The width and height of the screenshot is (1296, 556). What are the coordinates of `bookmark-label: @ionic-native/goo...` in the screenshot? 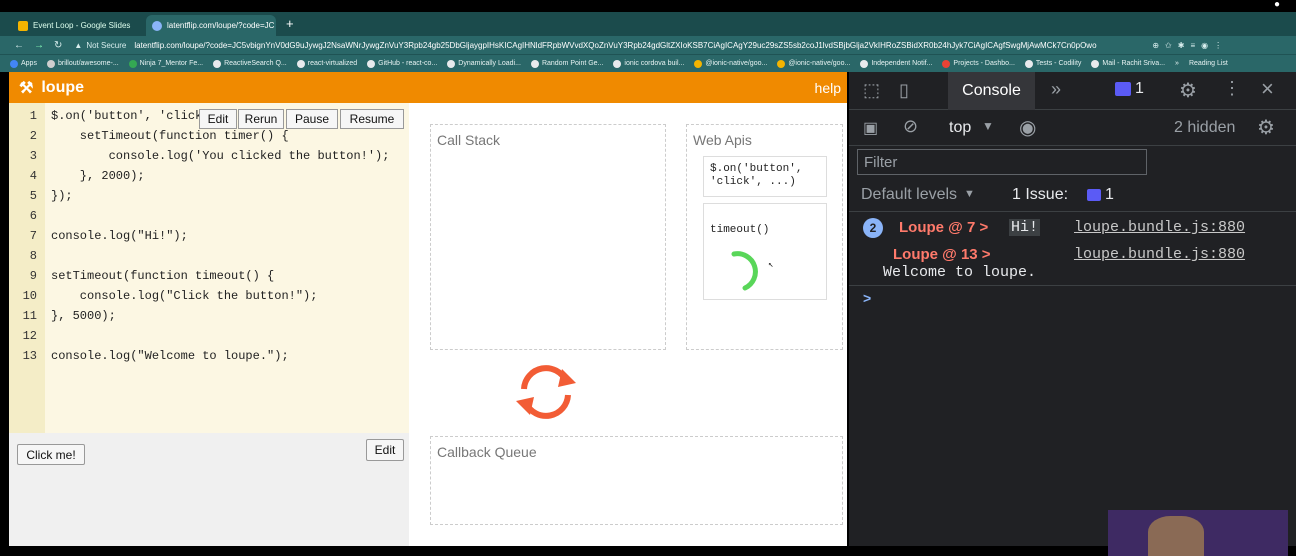 It's located at (736, 63).